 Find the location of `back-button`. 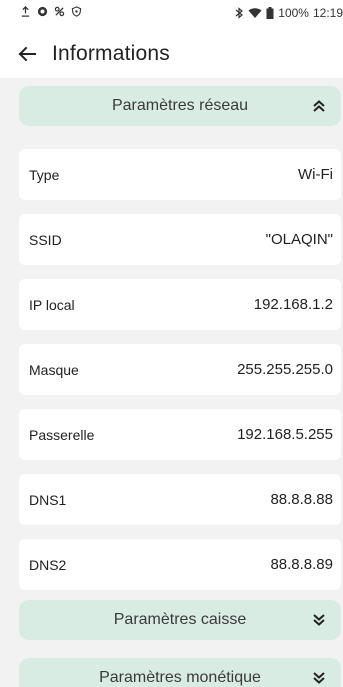

back-button is located at coordinates (27, 54).